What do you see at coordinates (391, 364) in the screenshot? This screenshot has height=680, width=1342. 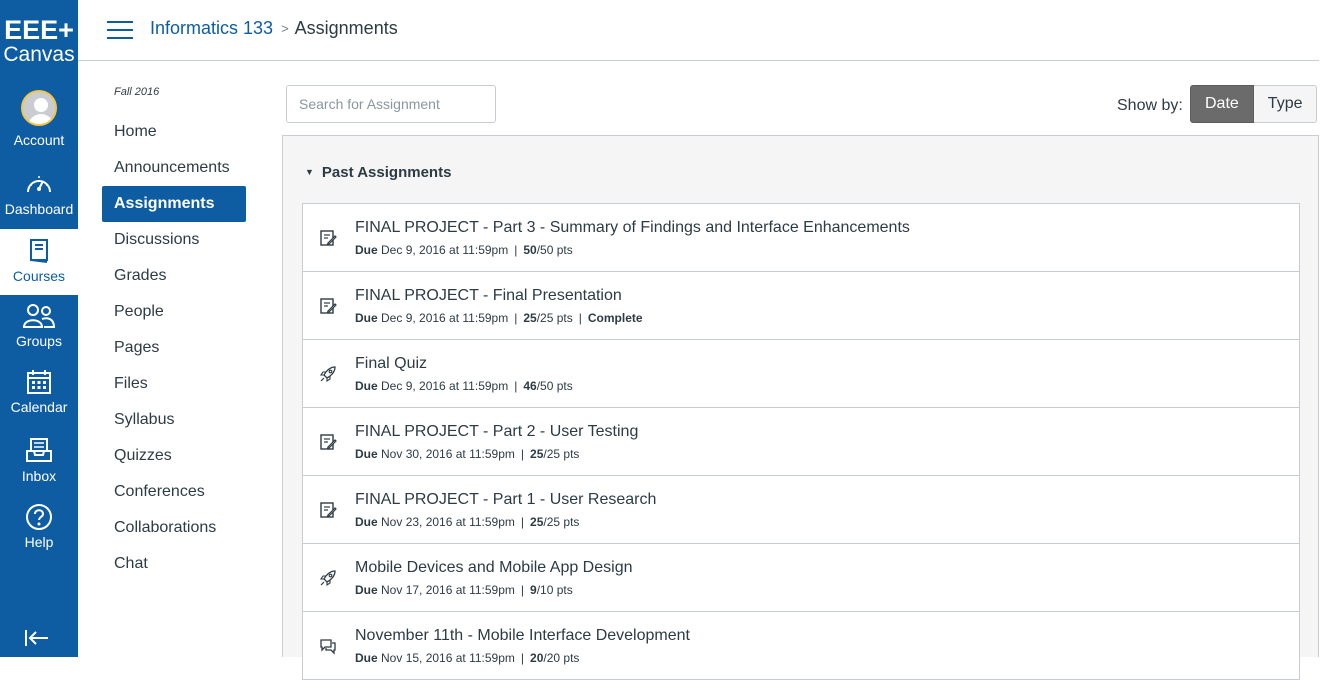 I see `assignment-title: Final Quiz` at bounding box center [391, 364].